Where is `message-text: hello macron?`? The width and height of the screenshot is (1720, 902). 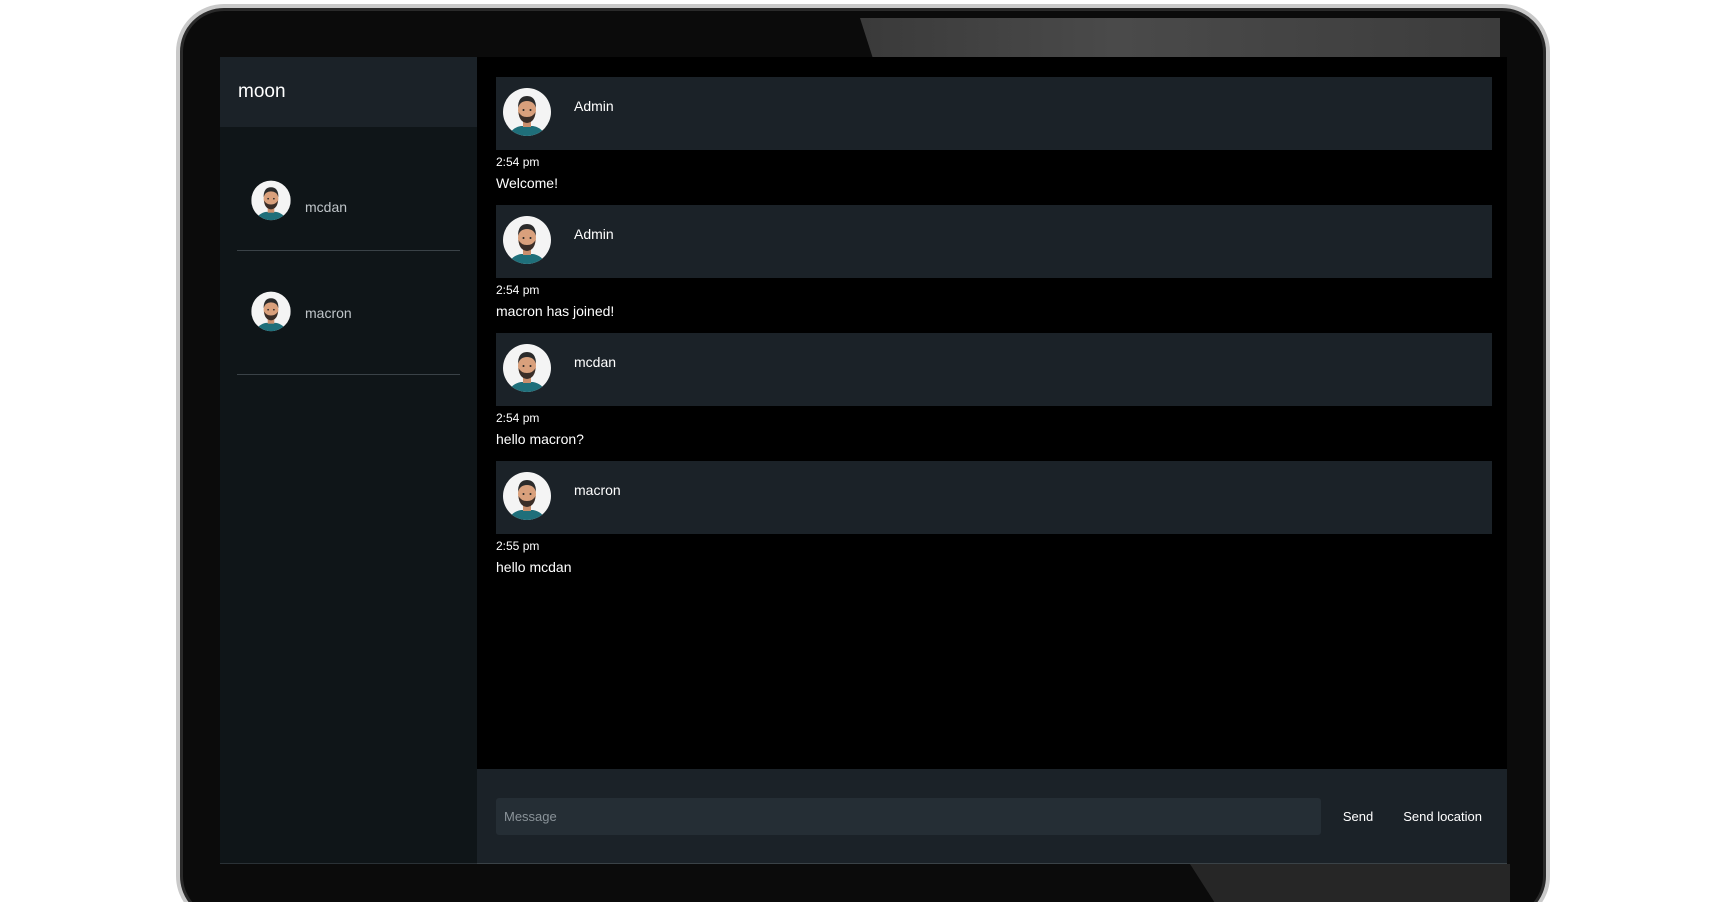
message-text: hello macron? is located at coordinates (540, 439).